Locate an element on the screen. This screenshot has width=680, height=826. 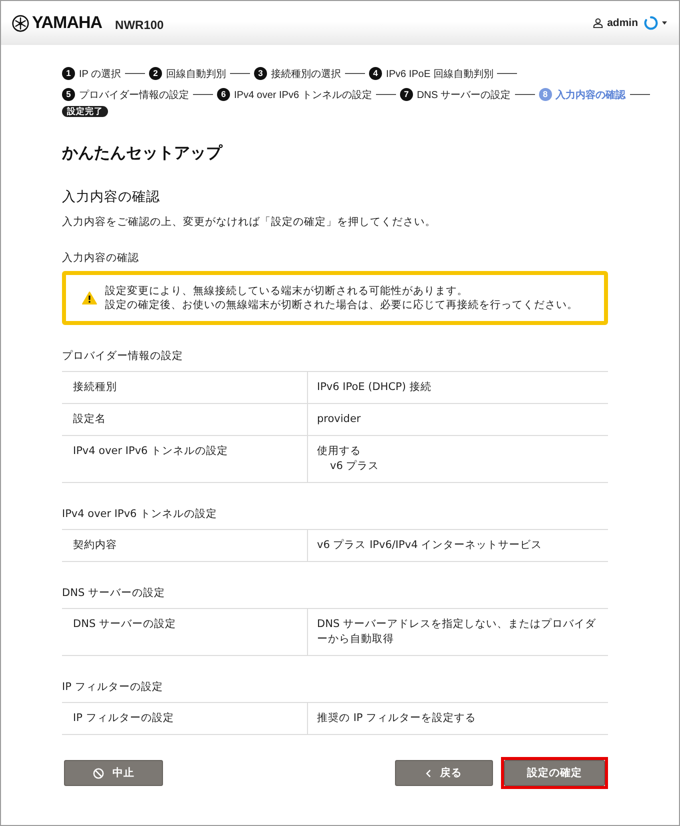
setting-value: DNS サーバーアドレスを指定しない、またはプロバイダーから自動取得 is located at coordinates (457, 632).